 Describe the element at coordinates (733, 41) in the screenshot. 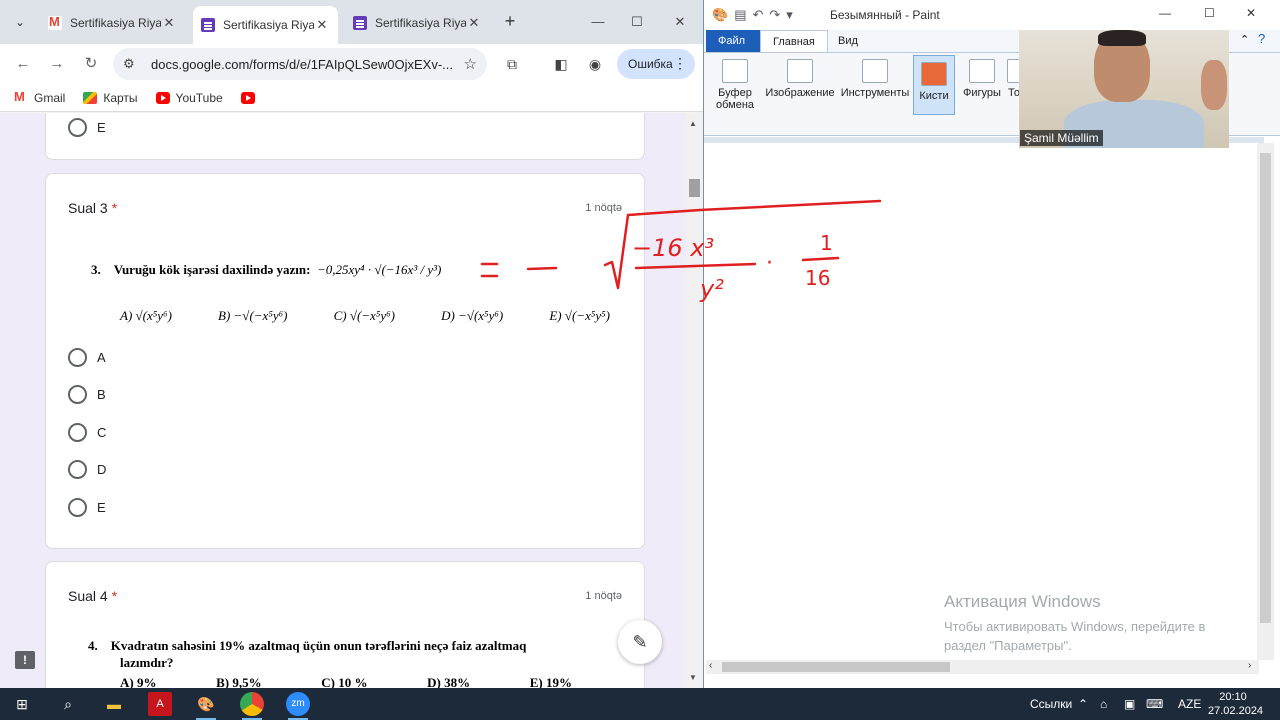

I see `tab-file: Файл` at that location.